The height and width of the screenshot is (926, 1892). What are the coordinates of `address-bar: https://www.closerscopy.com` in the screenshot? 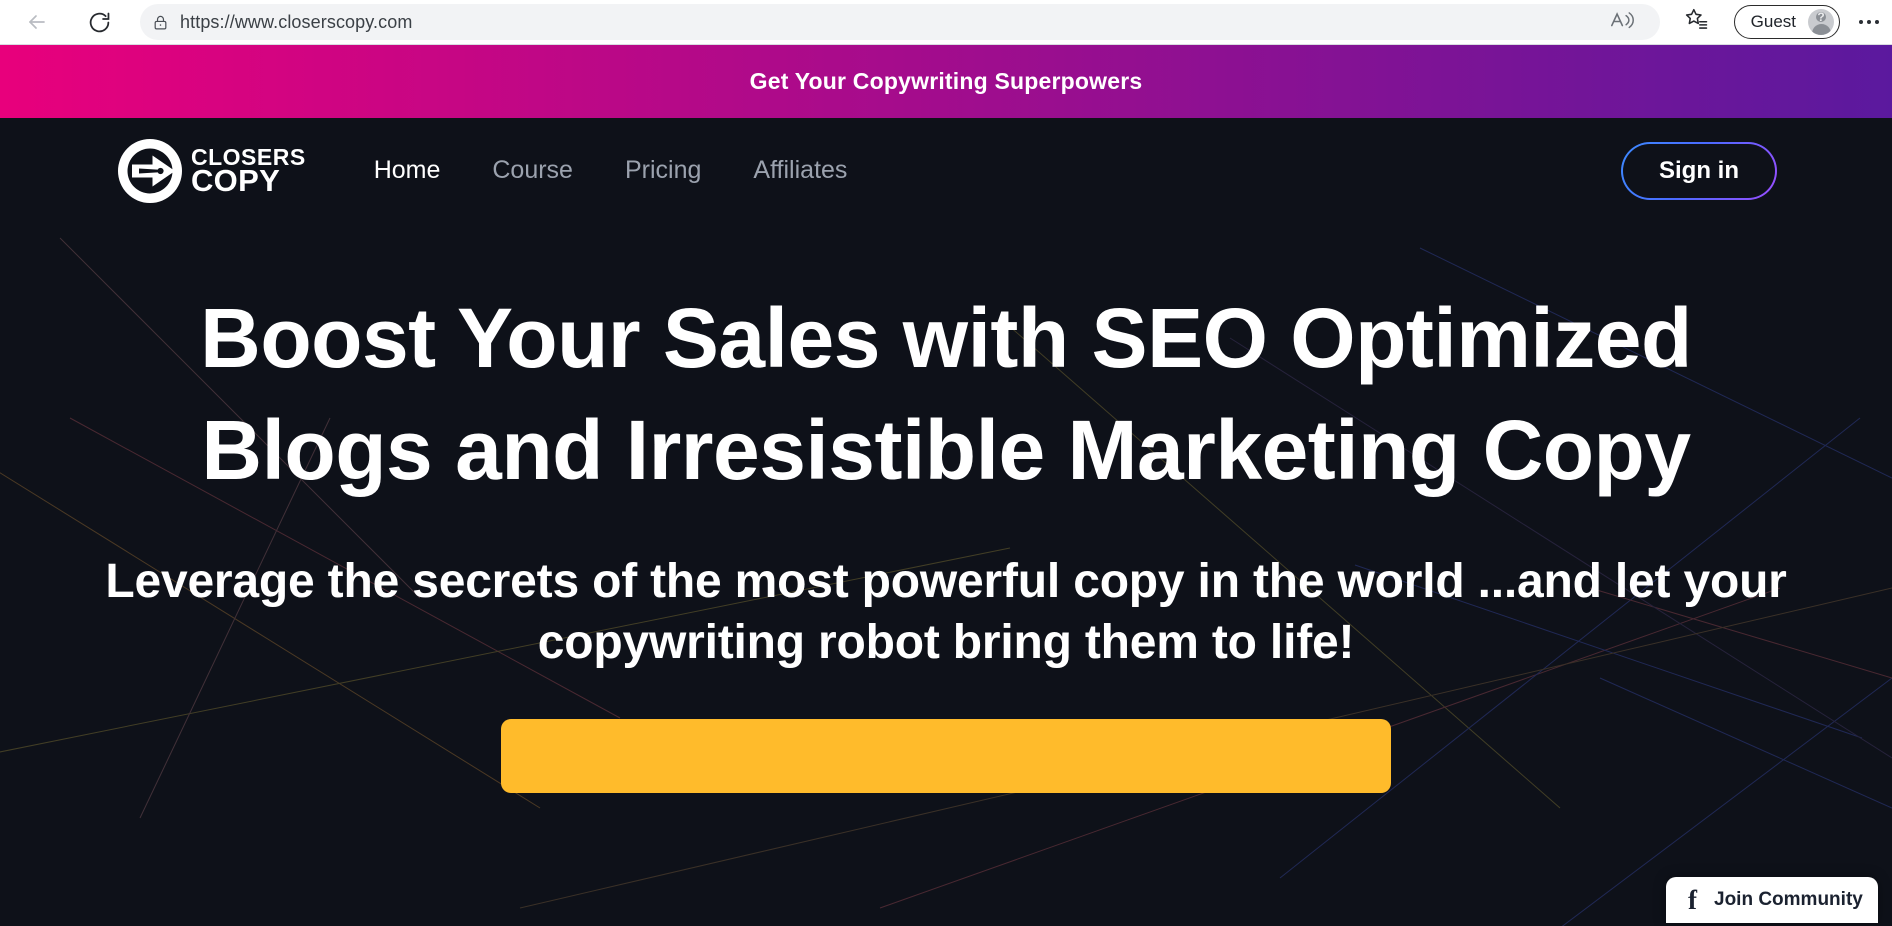 It's located at (900, 22).